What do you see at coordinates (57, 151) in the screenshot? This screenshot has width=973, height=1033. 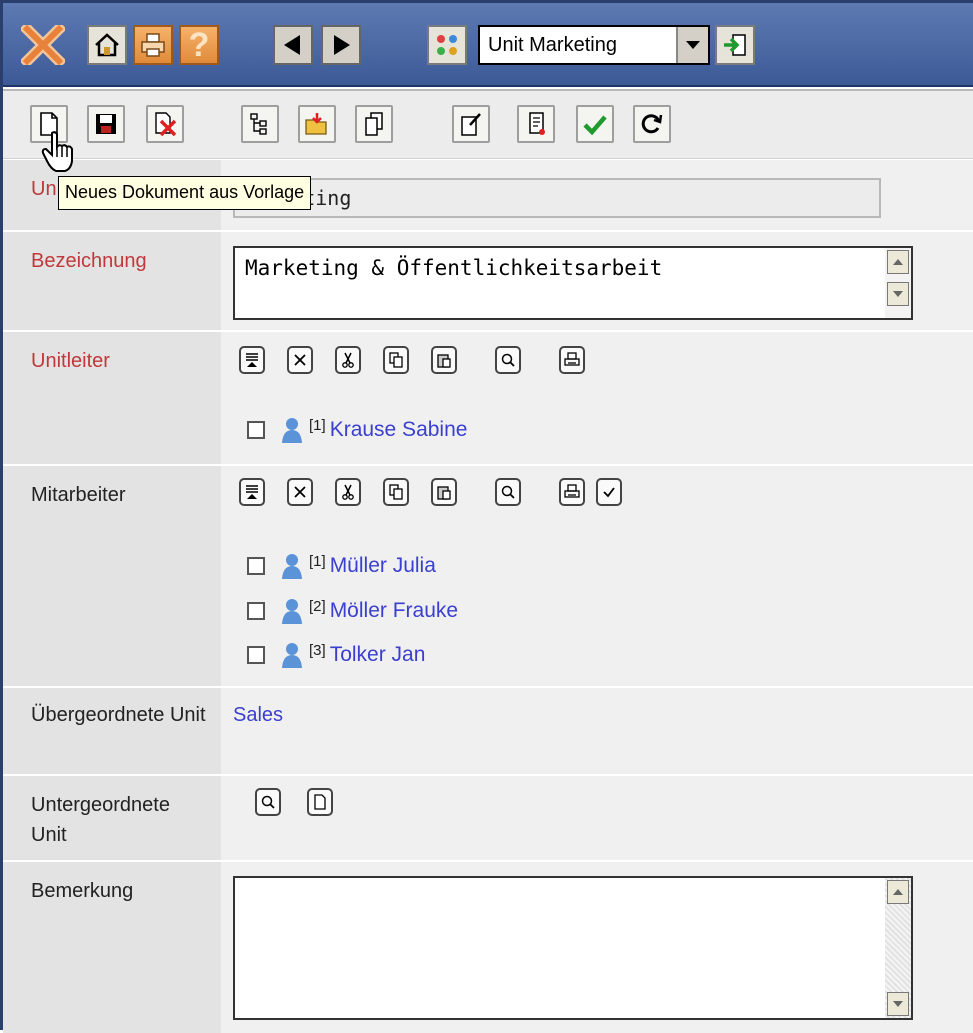 I see `hand-cursor-icon` at bounding box center [57, 151].